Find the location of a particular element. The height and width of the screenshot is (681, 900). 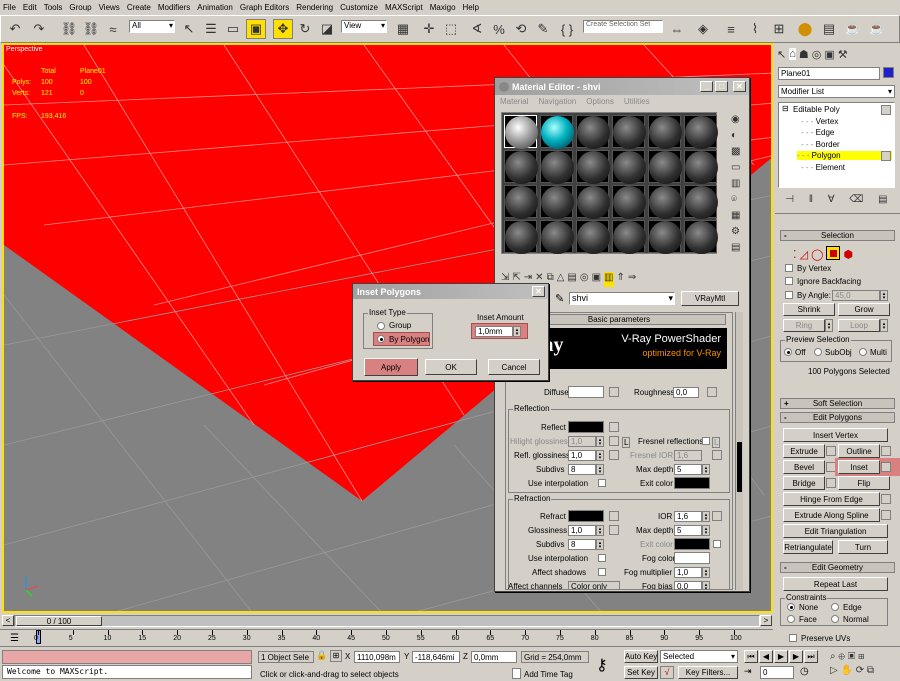

utilities-tab-icon: ⚒ is located at coordinates (843, 54).